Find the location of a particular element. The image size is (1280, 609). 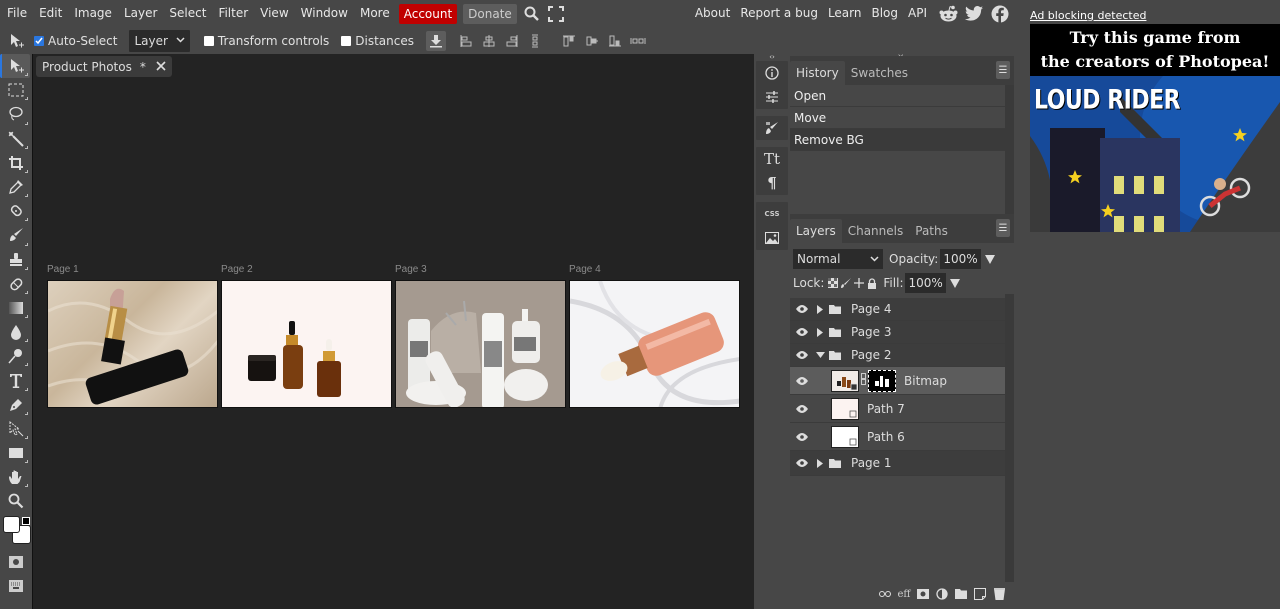

opacity-dropdown-icon is located at coordinates (989, 259).